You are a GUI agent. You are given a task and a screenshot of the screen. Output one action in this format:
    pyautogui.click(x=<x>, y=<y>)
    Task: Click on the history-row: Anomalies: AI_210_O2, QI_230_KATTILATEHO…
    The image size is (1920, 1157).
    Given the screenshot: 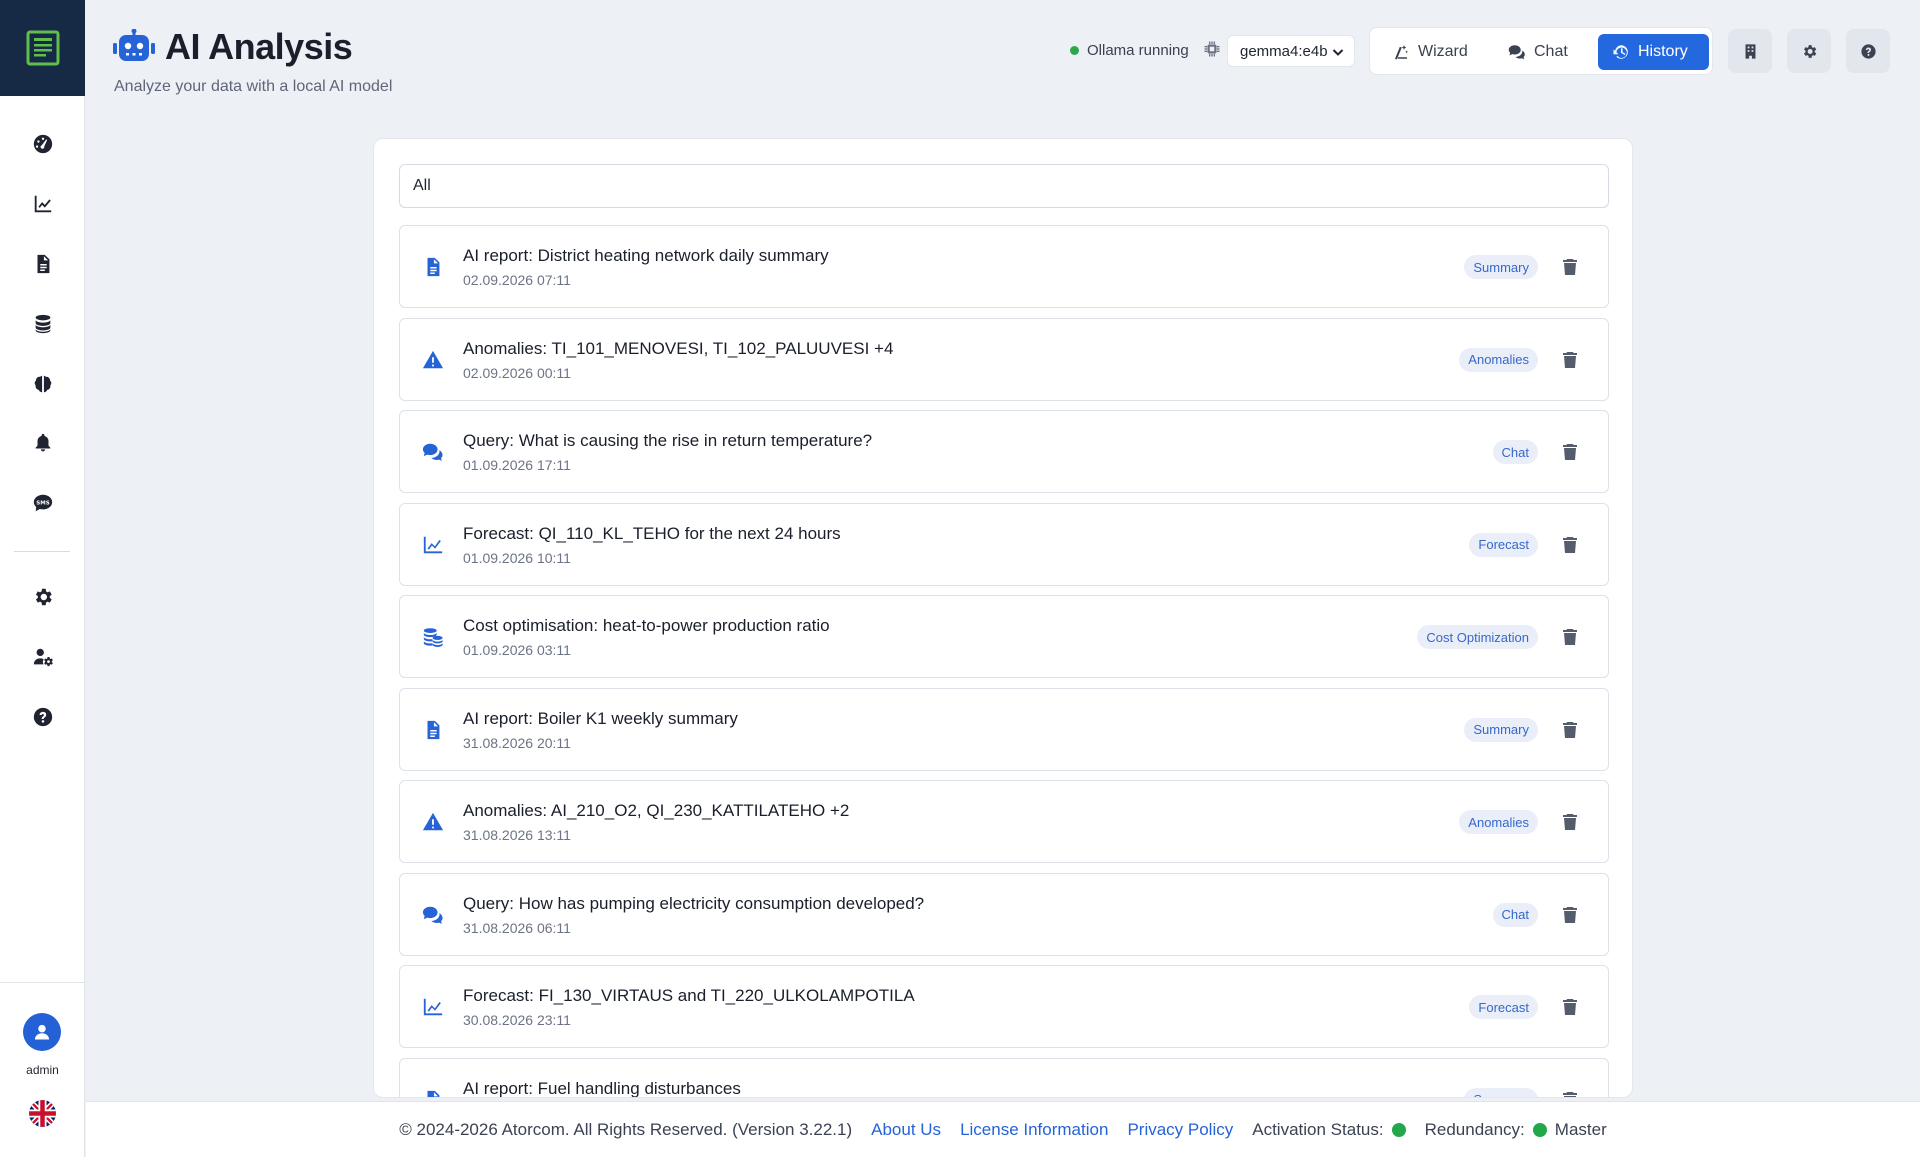 What is the action you would take?
    pyautogui.click(x=1004, y=821)
    